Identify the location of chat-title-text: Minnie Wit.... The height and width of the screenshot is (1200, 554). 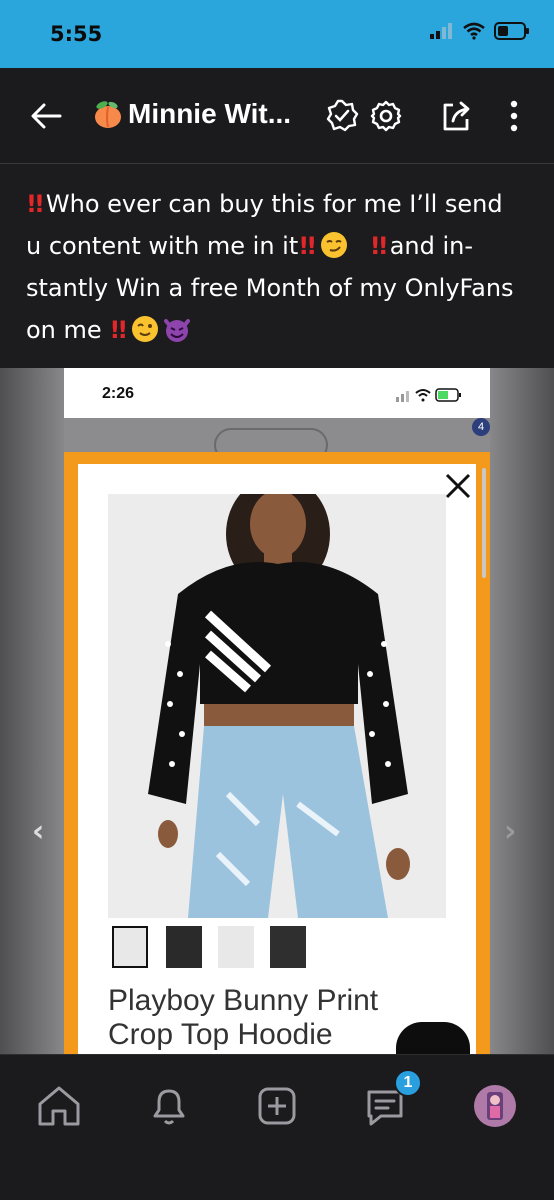
(210, 113).